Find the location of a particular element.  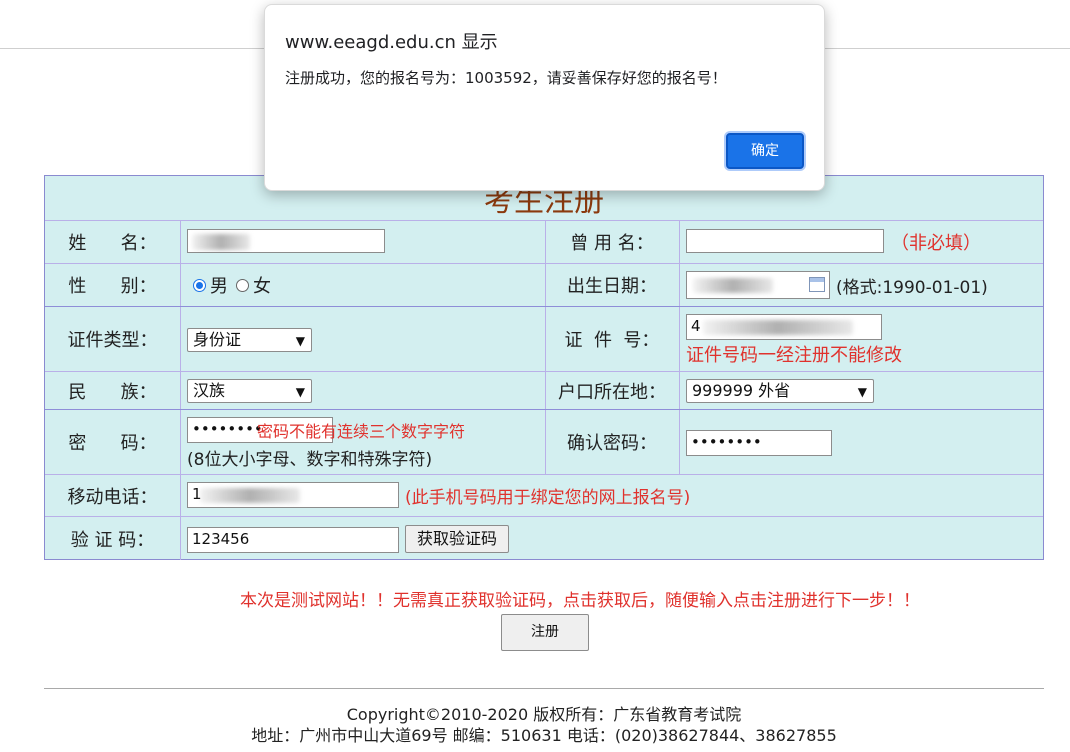

password-rule-hint: (8位大小字母、数字和特殊字符) is located at coordinates (310, 459).